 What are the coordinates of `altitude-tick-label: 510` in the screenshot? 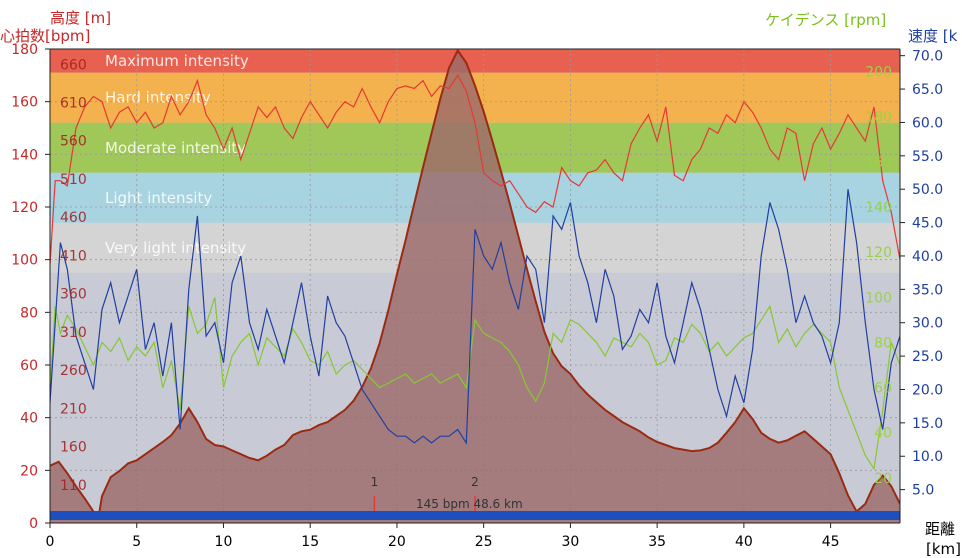 It's located at (73, 180).